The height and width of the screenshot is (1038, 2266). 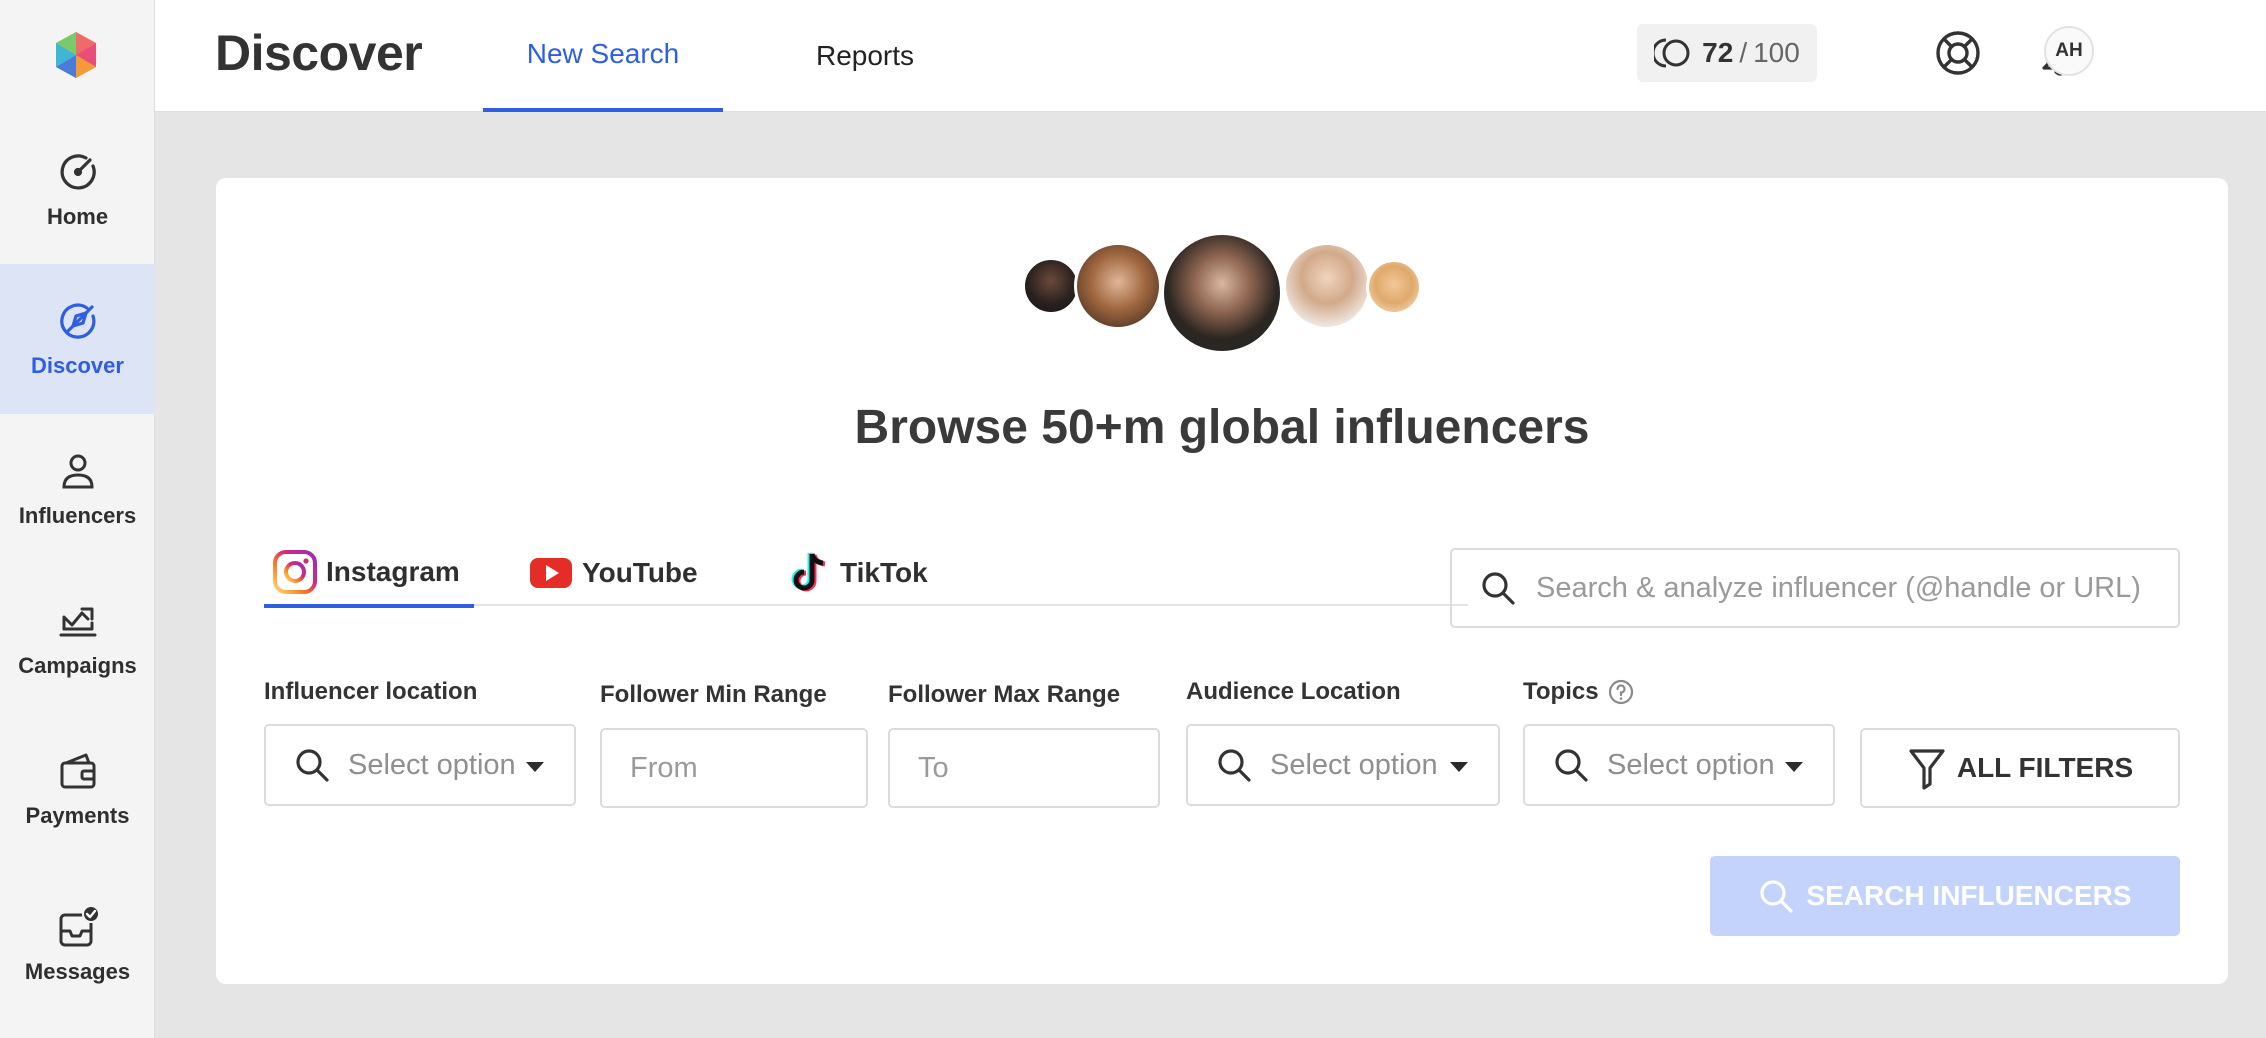 I want to click on gauge-icon, so click(x=78, y=172).